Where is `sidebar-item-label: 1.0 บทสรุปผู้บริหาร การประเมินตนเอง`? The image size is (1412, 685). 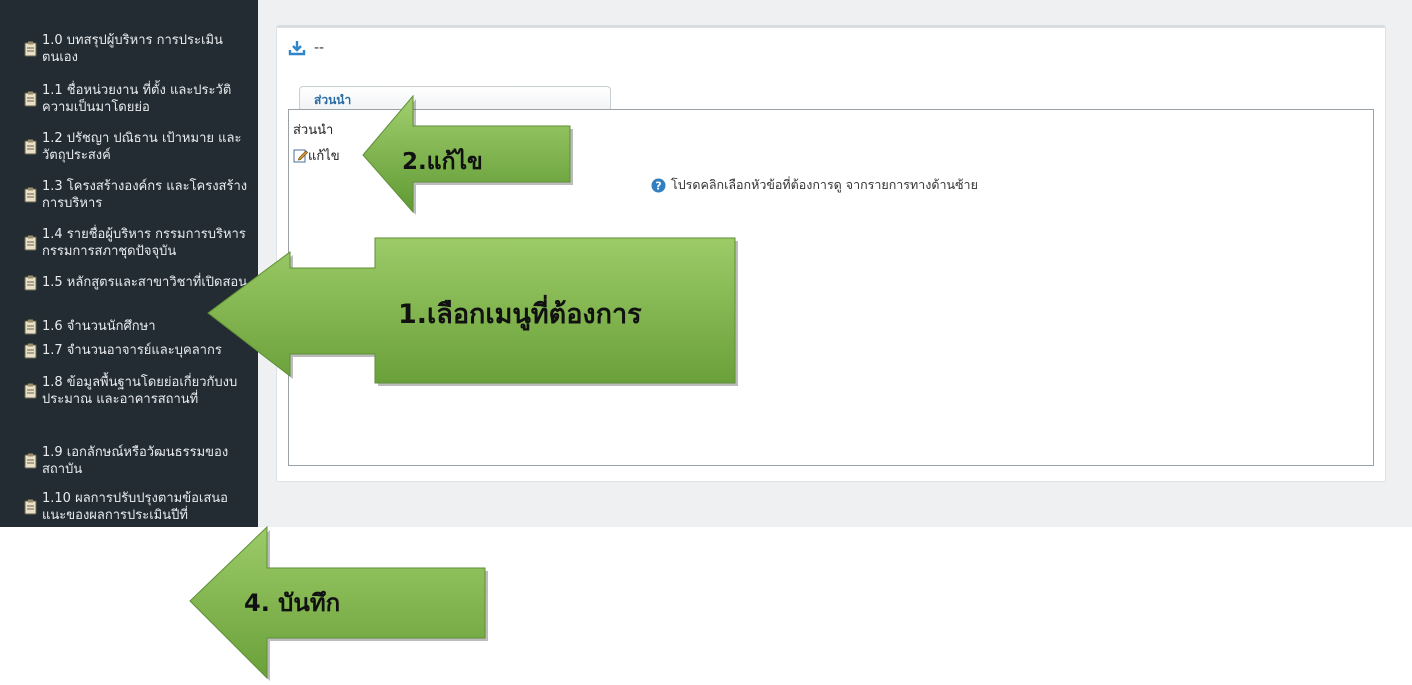 sidebar-item-label: 1.0 บทสรุปผู้บริหาร การประเมินตนเอง is located at coordinates (132, 49).